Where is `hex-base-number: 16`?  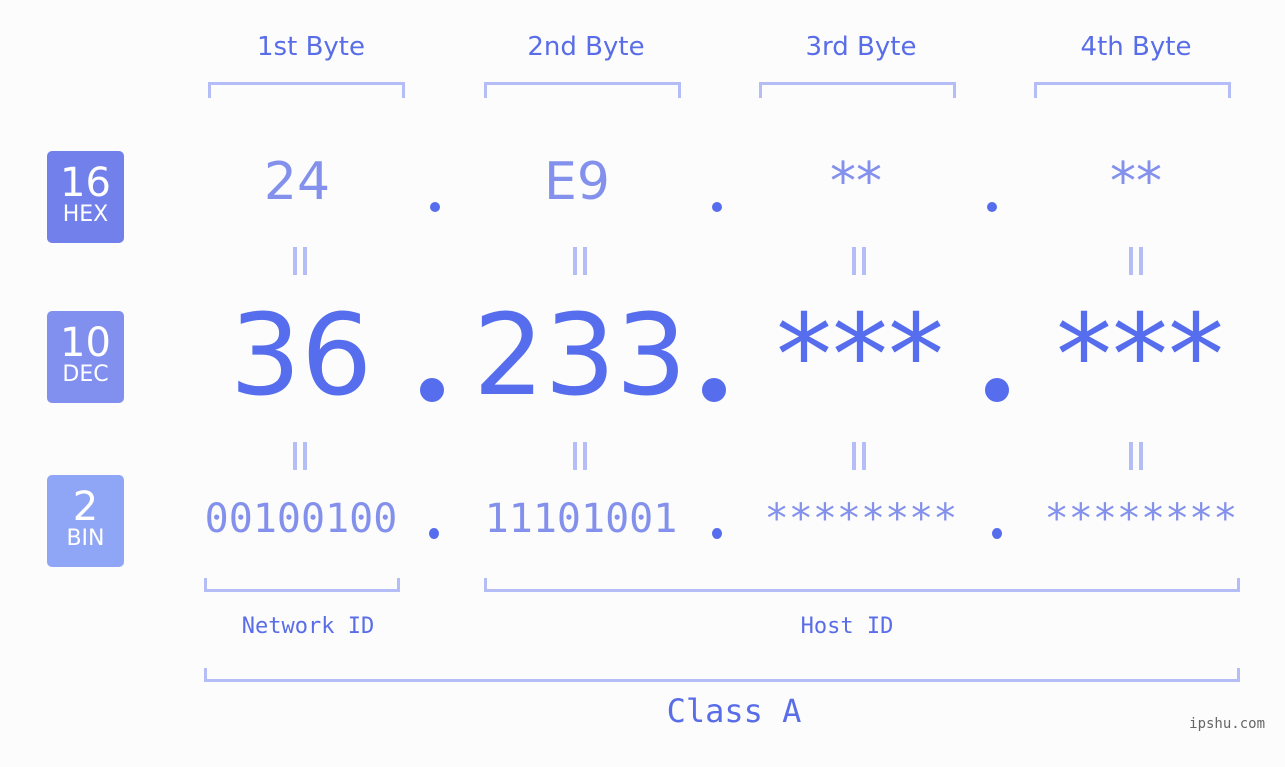
hex-base-number: 16 is located at coordinates (85, 183).